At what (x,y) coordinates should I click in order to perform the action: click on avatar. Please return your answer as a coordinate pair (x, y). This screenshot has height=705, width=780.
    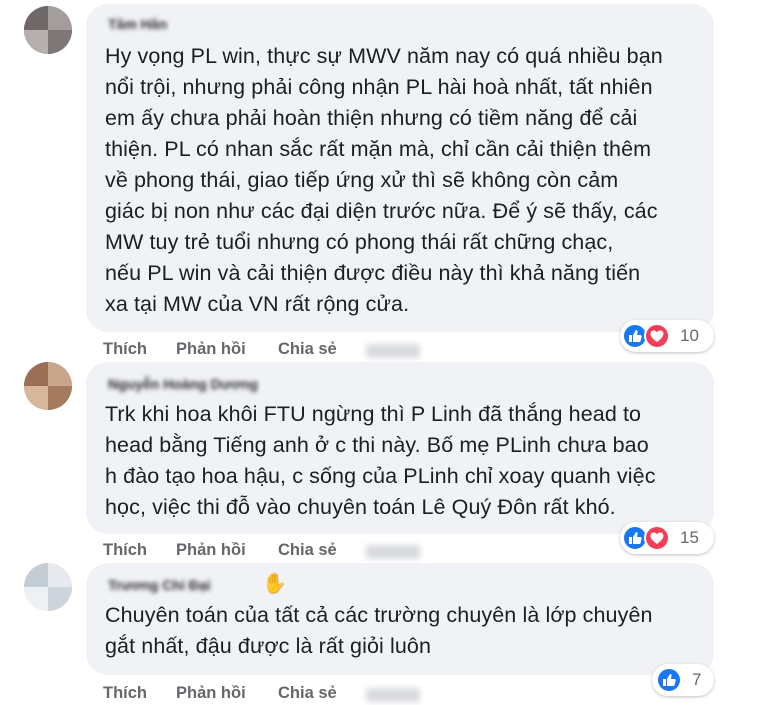
    Looking at the image, I should click on (48, 587).